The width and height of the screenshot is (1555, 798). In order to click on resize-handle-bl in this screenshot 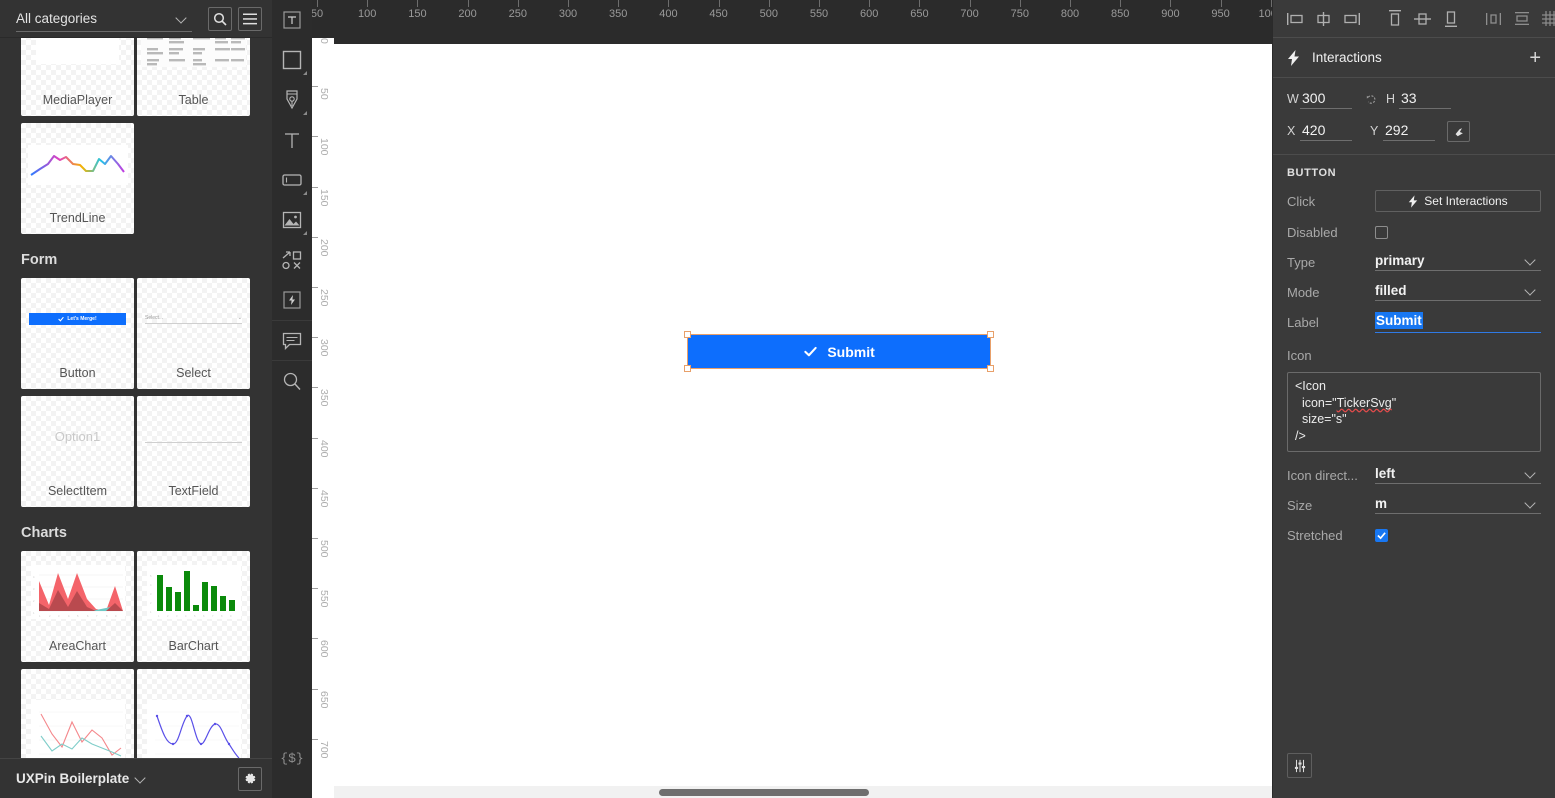, I will do `click(688, 369)`.